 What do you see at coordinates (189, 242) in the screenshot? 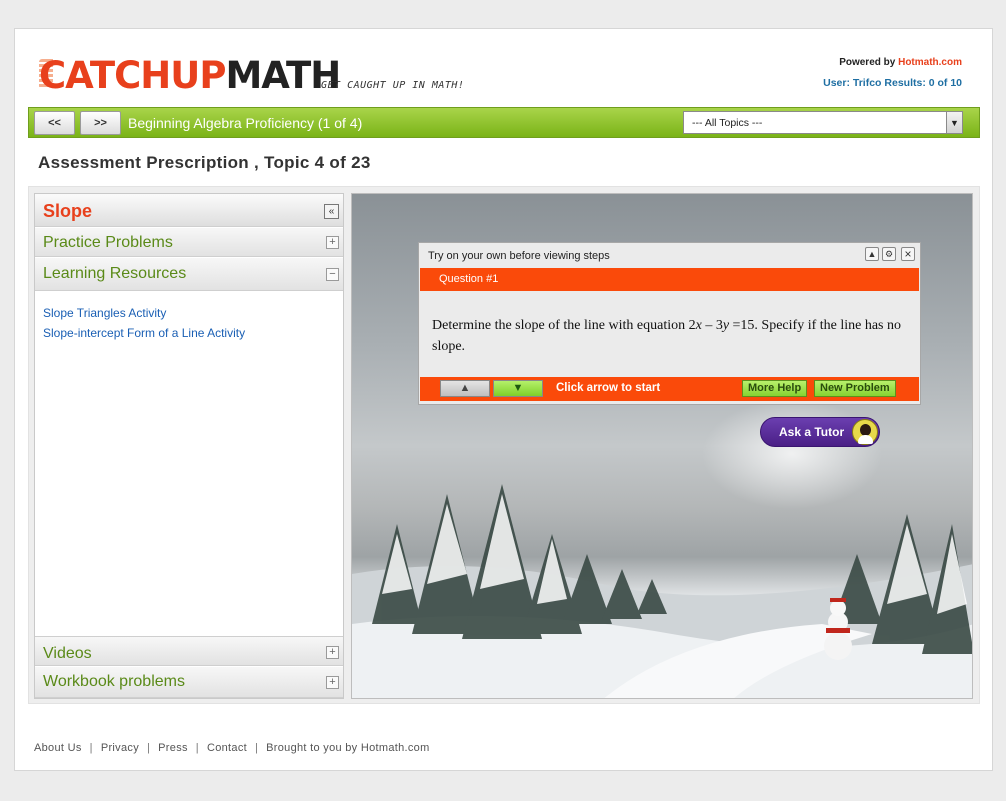
I see `section-practice-problems: Practice Problems +` at bounding box center [189, 242].